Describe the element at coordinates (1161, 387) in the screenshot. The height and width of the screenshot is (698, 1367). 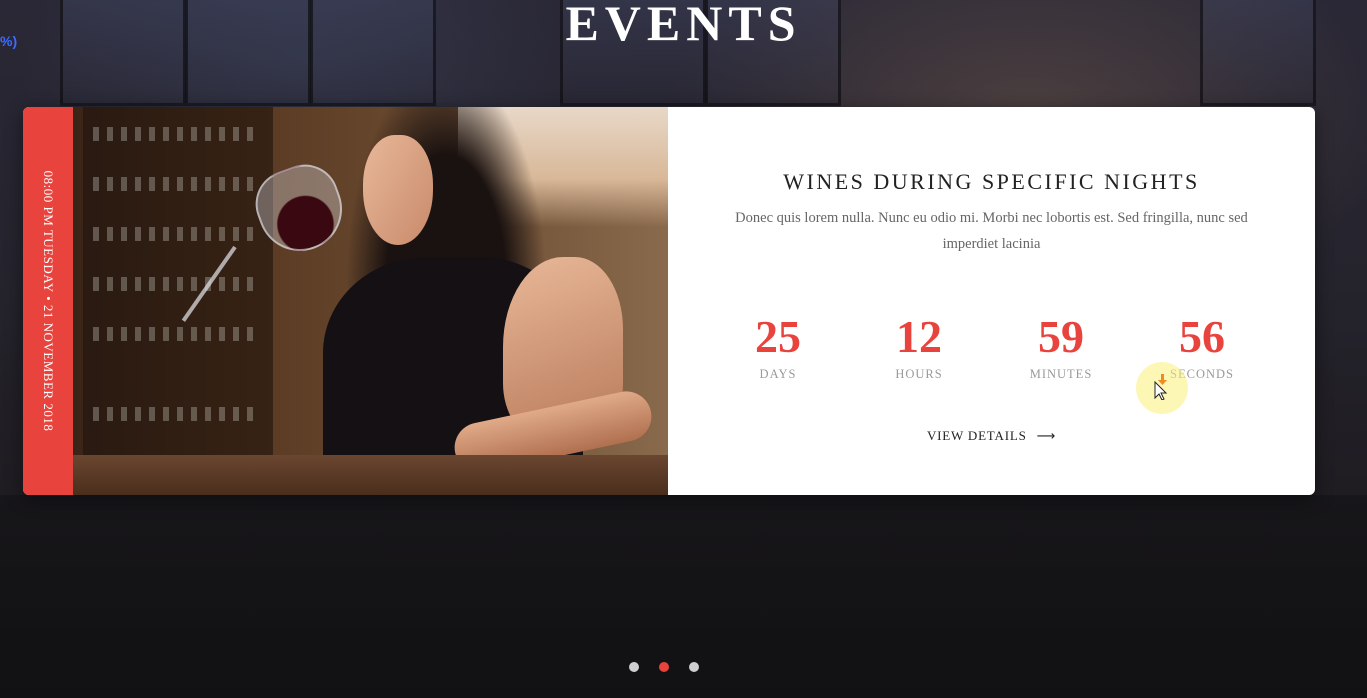
I see `mouse-pointer-icon` at that location.